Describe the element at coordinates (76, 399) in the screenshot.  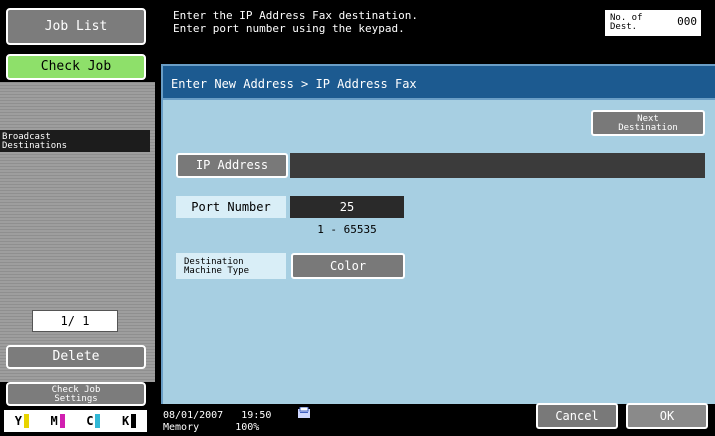
I see `check-settings-line2: Settings` at that location.